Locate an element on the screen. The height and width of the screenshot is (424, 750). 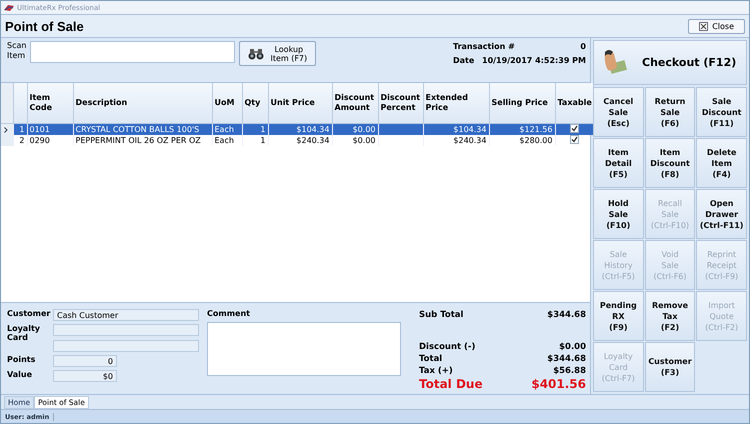
table-cell: PEPPERMINT OIL 26 OZ PER OZ is located at coordinates (138, 140).